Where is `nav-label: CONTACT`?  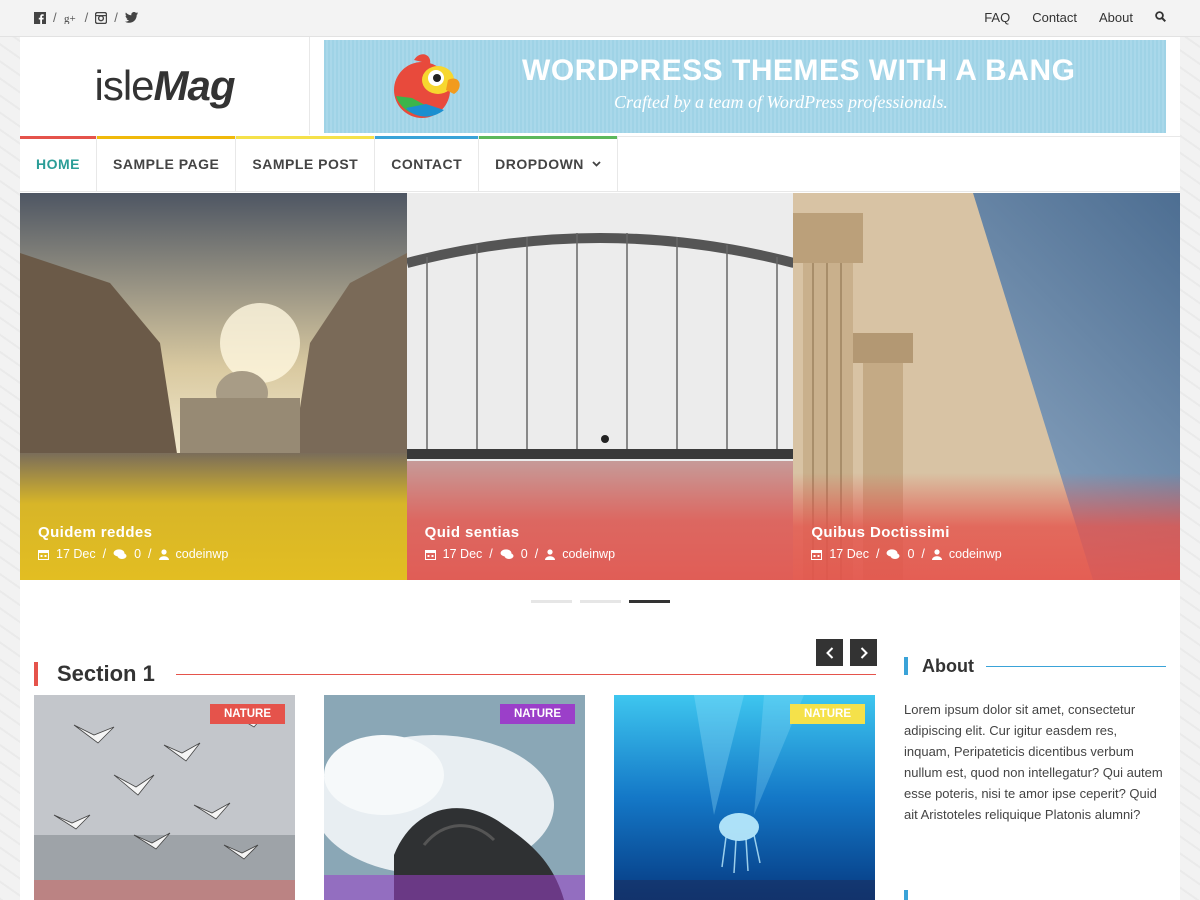
nav-label: CONTACT is located at coordinates (427, 164).